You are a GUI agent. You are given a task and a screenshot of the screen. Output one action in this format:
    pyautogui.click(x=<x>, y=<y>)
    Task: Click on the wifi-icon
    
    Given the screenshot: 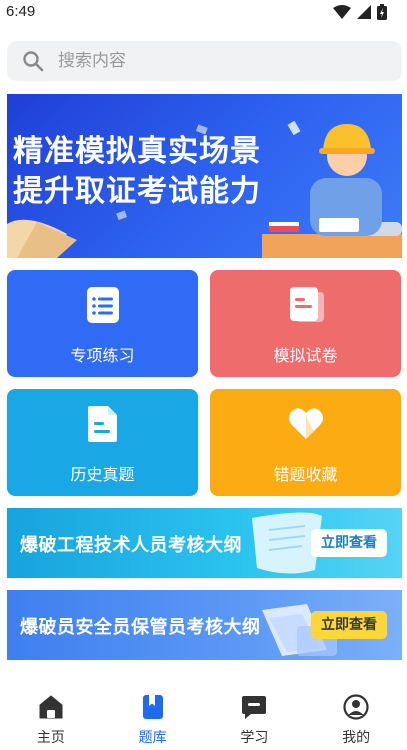 What is the action you would take?
    pyautogui.click(x=342, y=12)
    